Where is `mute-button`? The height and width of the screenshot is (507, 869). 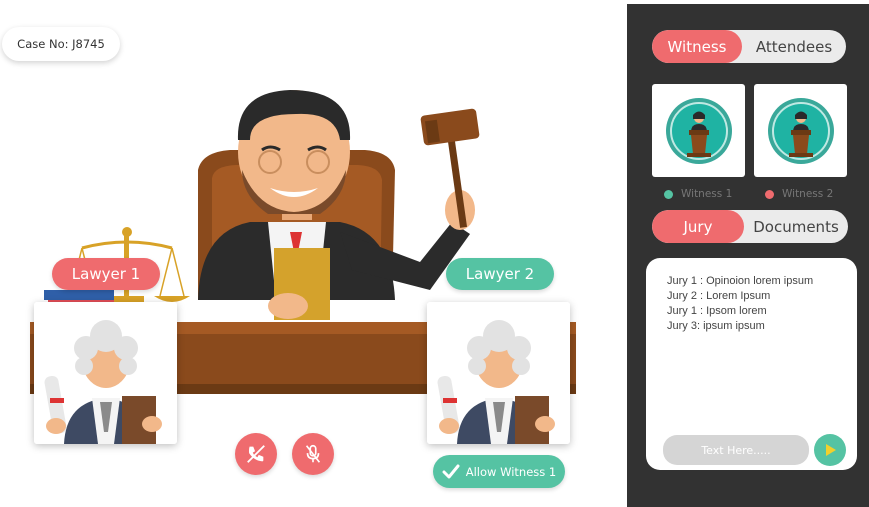 mute-button is located at coordinates (313, 454).